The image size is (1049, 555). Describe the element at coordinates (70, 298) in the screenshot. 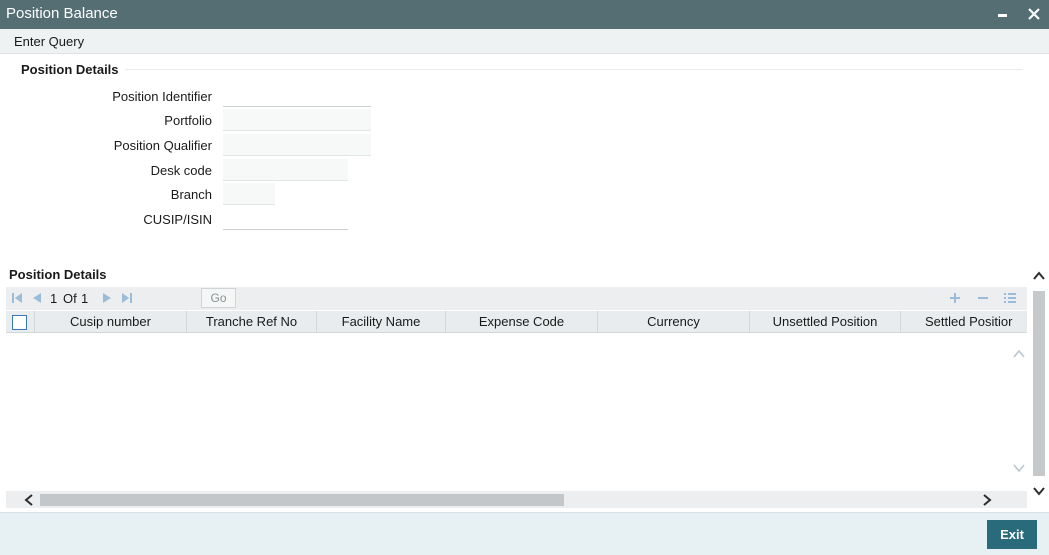

I see `page-of-label: Of` at that location.